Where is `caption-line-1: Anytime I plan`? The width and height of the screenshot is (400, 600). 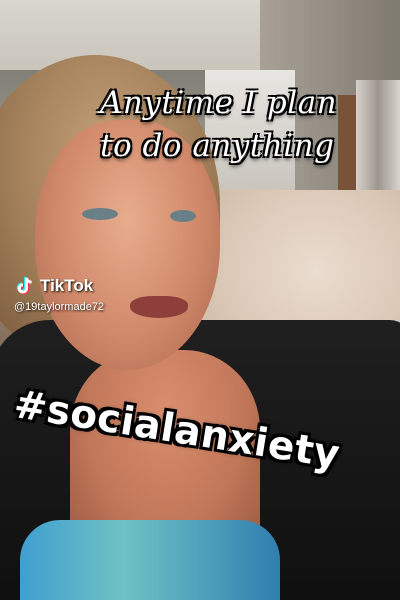
caption-line-1: Anytime I plan is located at coordinates (219, 103).